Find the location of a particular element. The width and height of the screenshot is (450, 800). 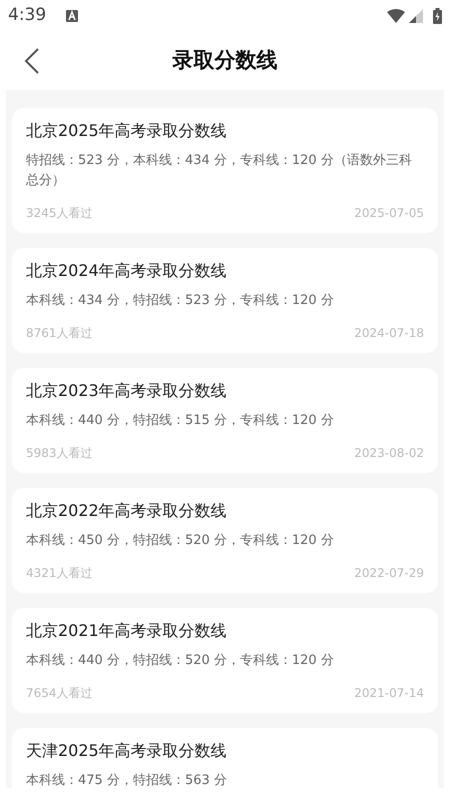

score-summary: 本科线：440 分，特招线：515 分，专科线：120 分 is located at coordinates (180, 421).